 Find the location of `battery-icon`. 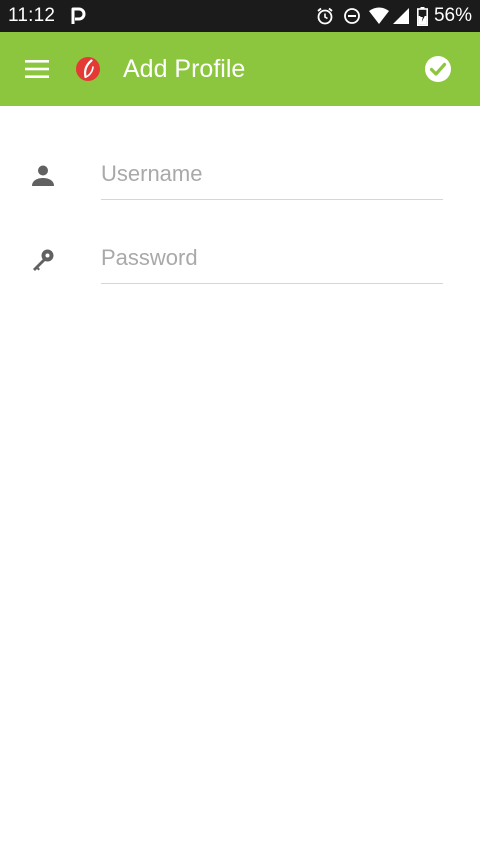

battery-icon is located at coordinates (422, 19).